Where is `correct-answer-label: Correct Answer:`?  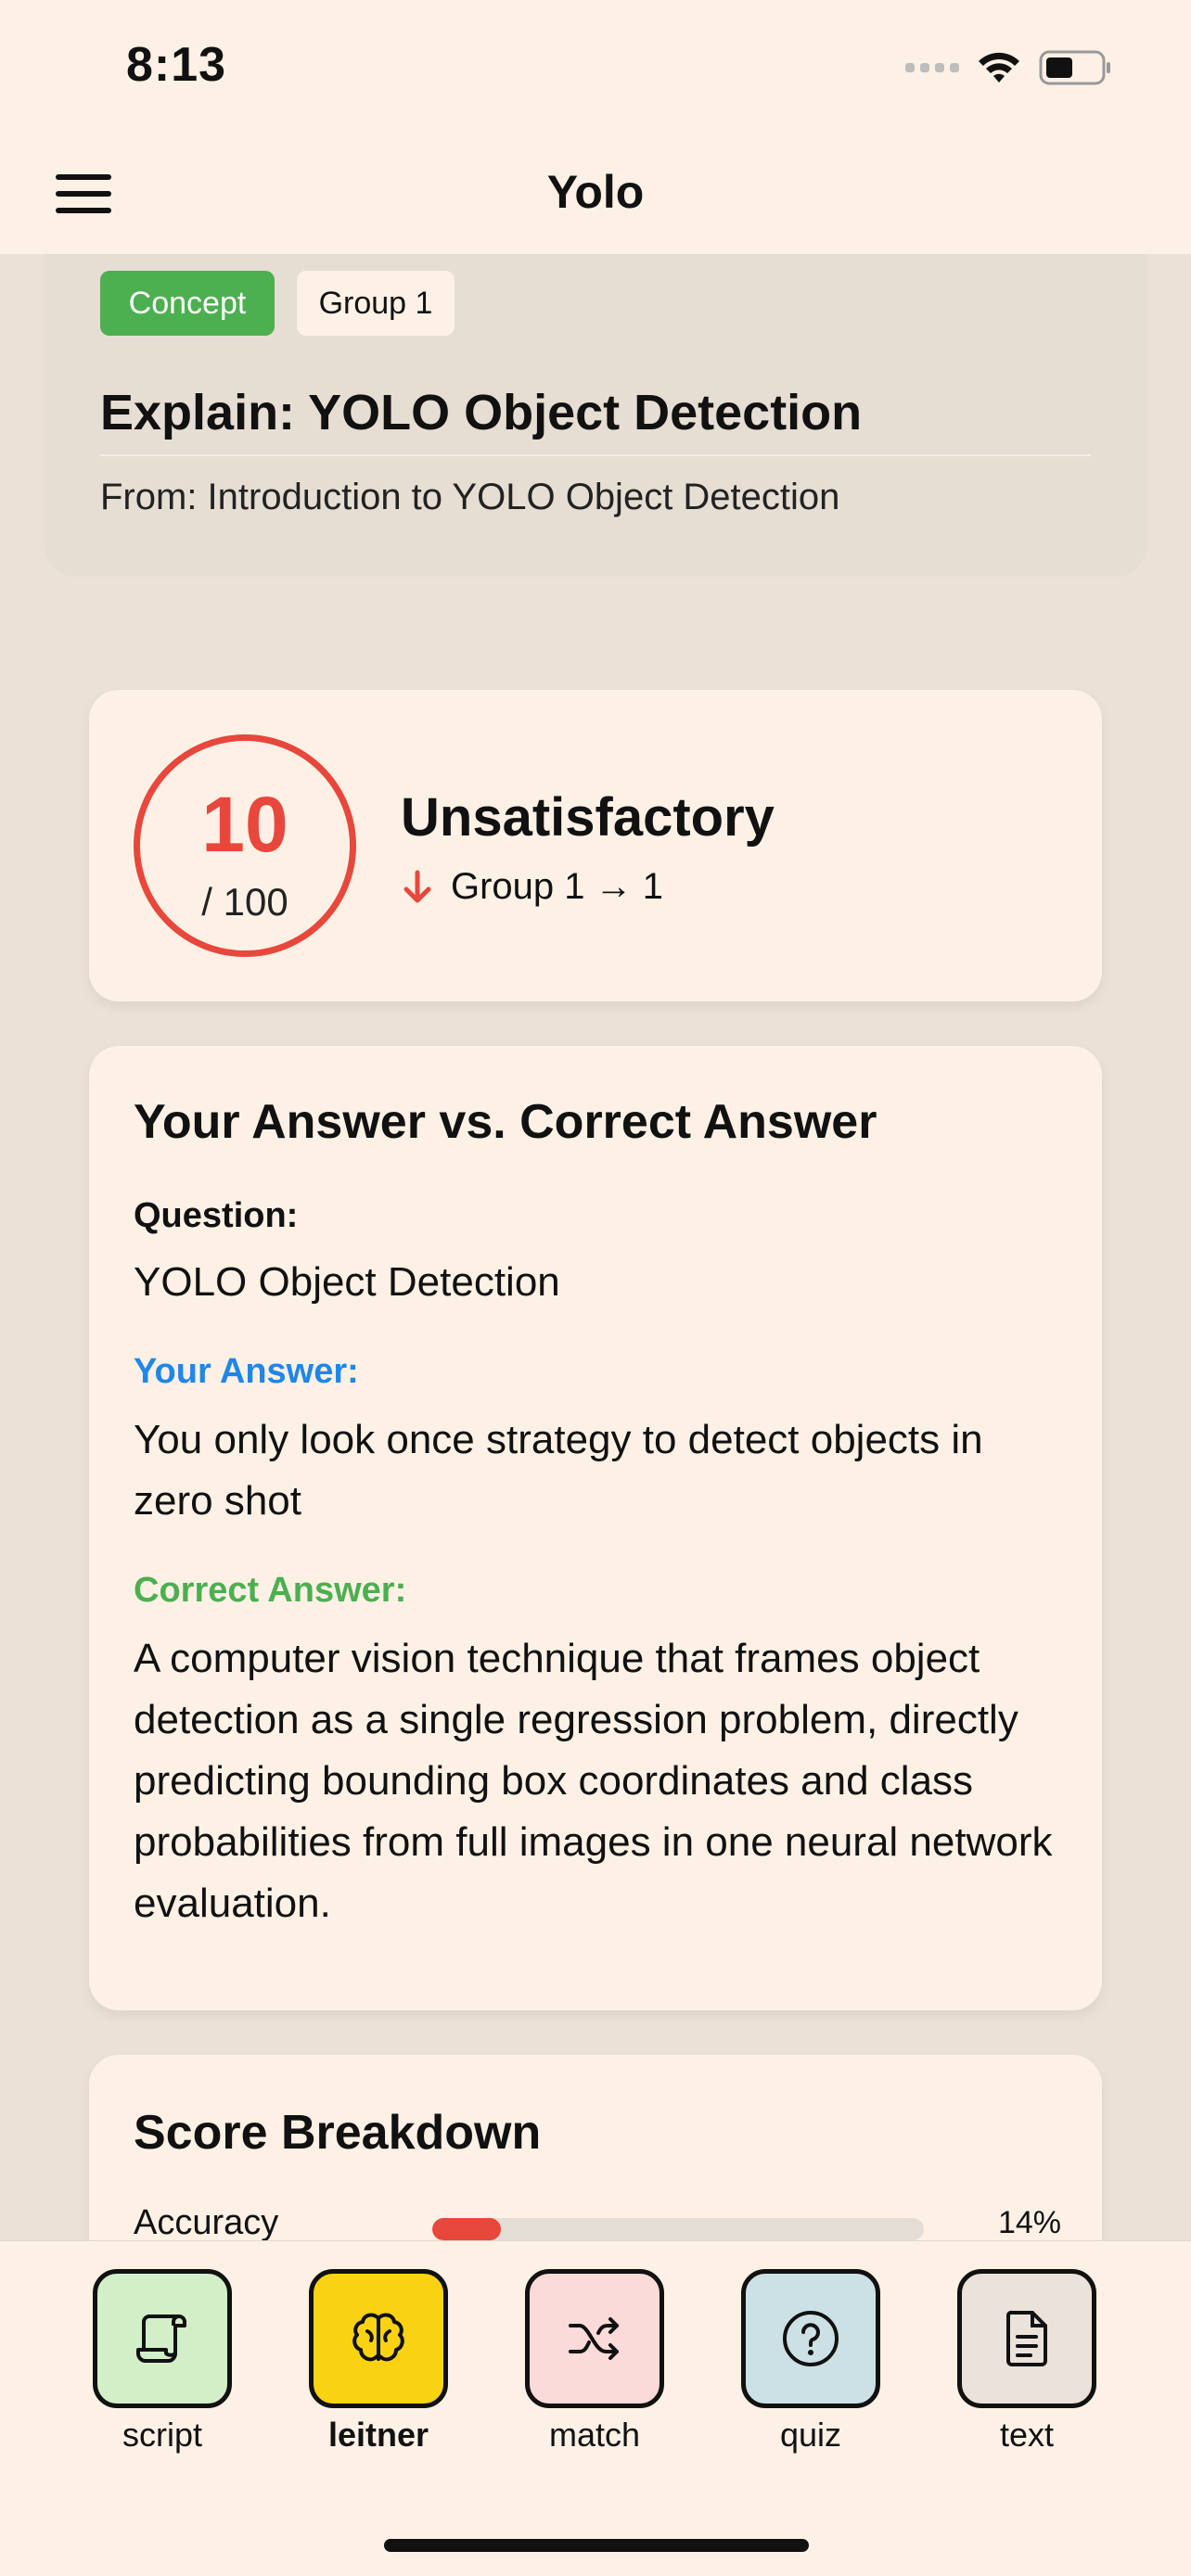 correct-answer-label: Correct Answer: is located at coordinates (270, 1591).